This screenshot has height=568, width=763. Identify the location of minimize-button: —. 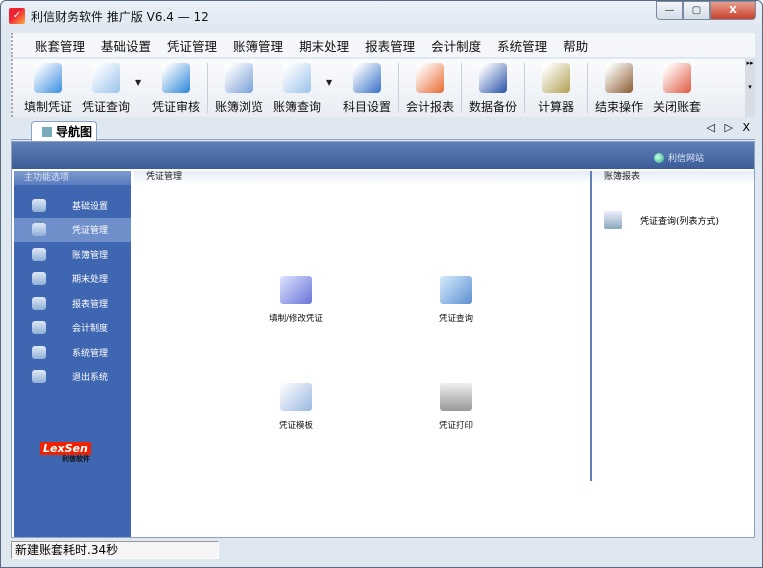
(669, 10).